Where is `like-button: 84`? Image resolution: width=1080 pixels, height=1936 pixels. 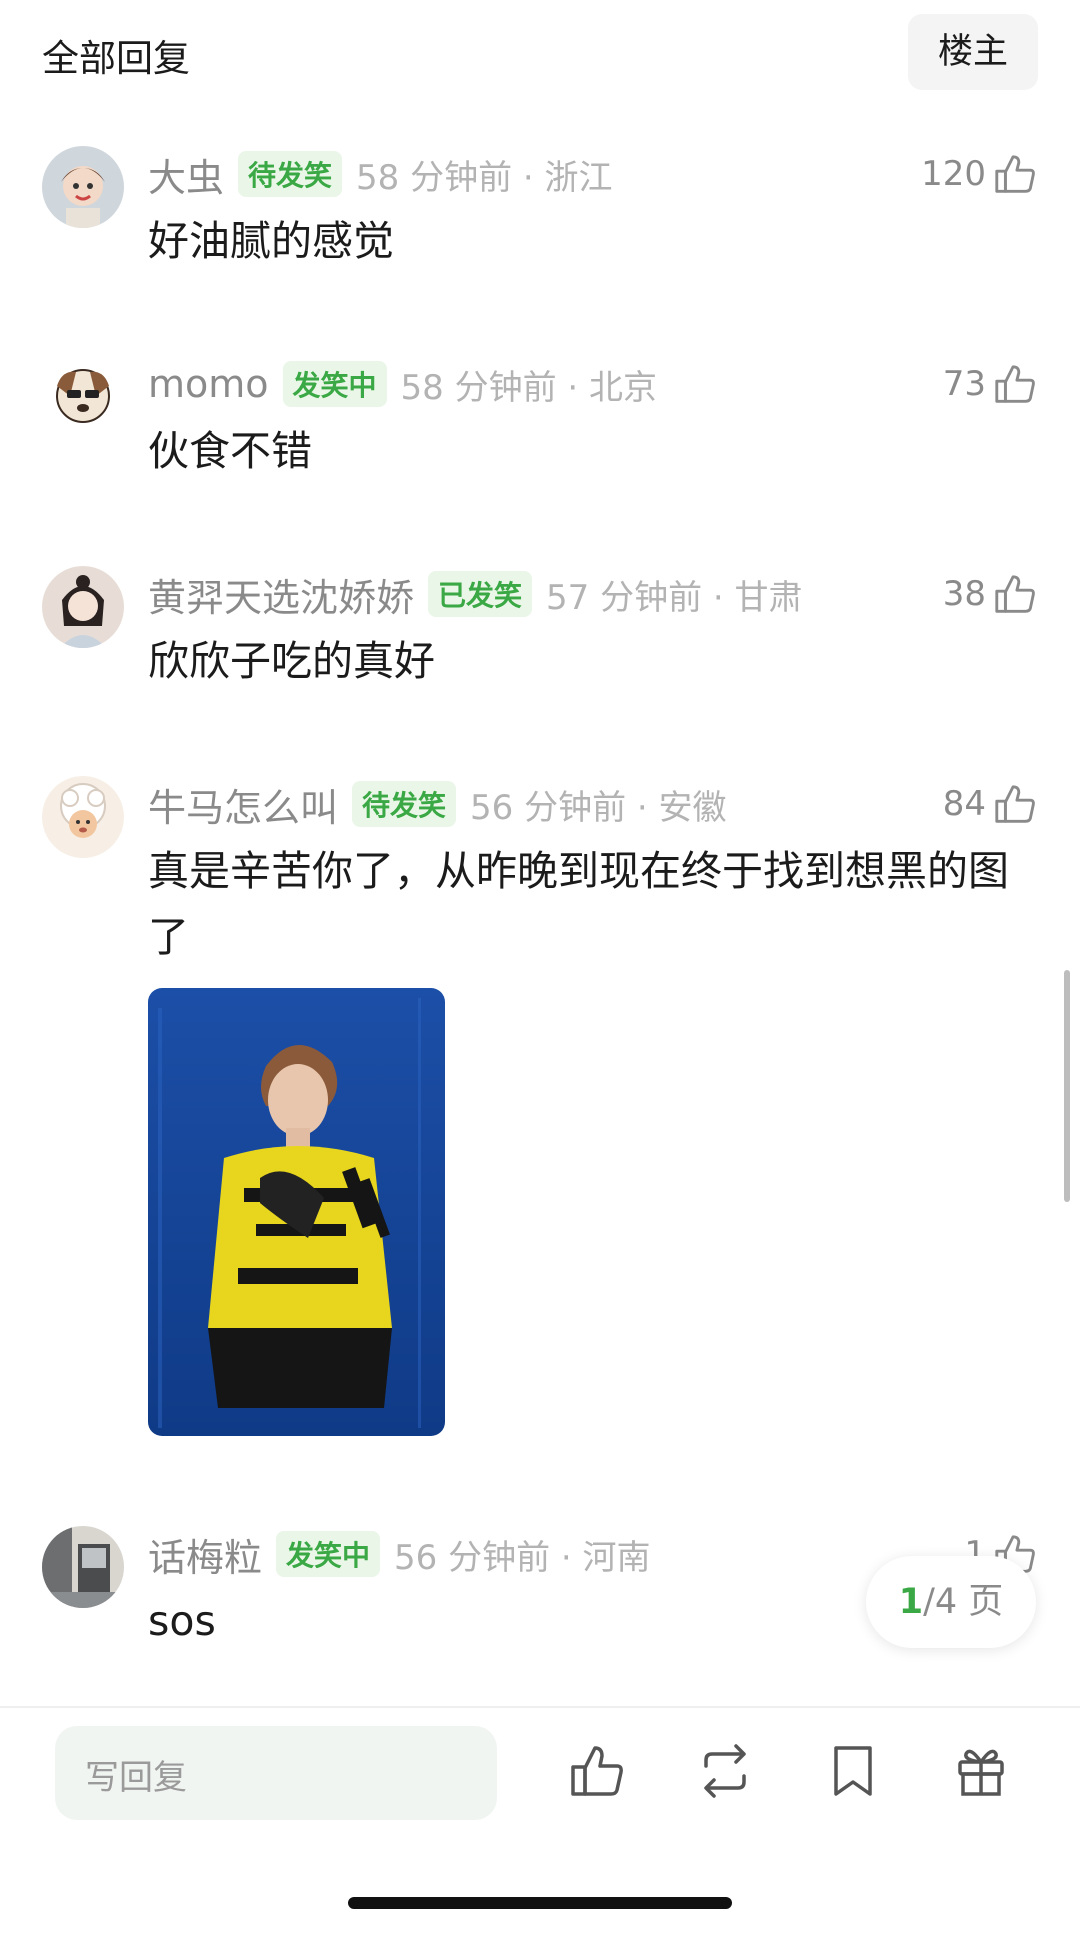 like-button: 84 is located at coordinates (990, 804).